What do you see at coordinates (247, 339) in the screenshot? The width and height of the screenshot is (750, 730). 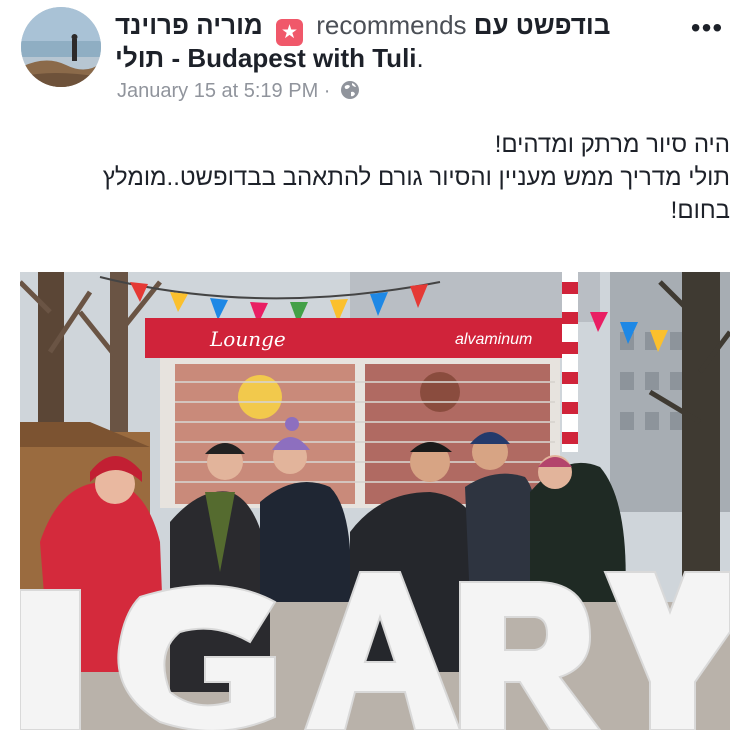 I see `svg-text: Lounge` at bounding box center [247, 339].